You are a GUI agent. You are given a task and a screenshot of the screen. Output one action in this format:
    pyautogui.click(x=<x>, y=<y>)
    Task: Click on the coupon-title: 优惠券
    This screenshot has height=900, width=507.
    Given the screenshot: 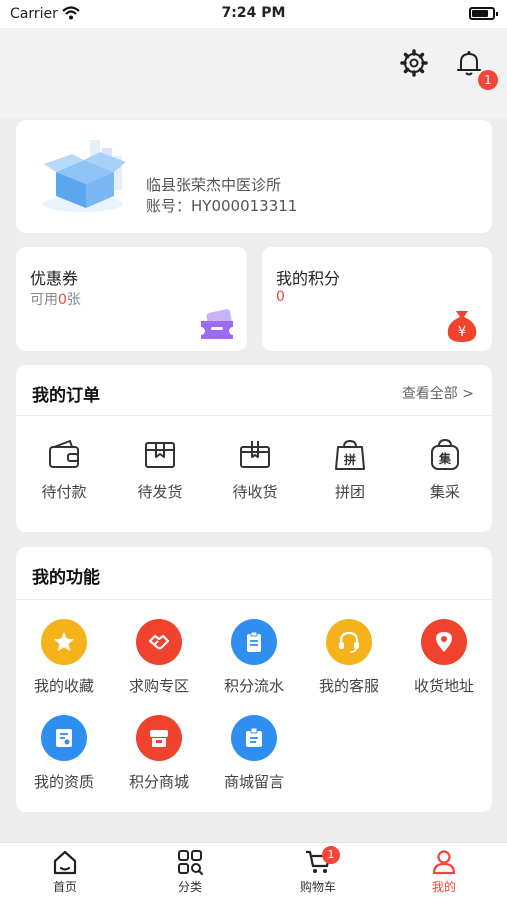 What is the action you would take?
    pyautogui.click(x=54, y=278)
    